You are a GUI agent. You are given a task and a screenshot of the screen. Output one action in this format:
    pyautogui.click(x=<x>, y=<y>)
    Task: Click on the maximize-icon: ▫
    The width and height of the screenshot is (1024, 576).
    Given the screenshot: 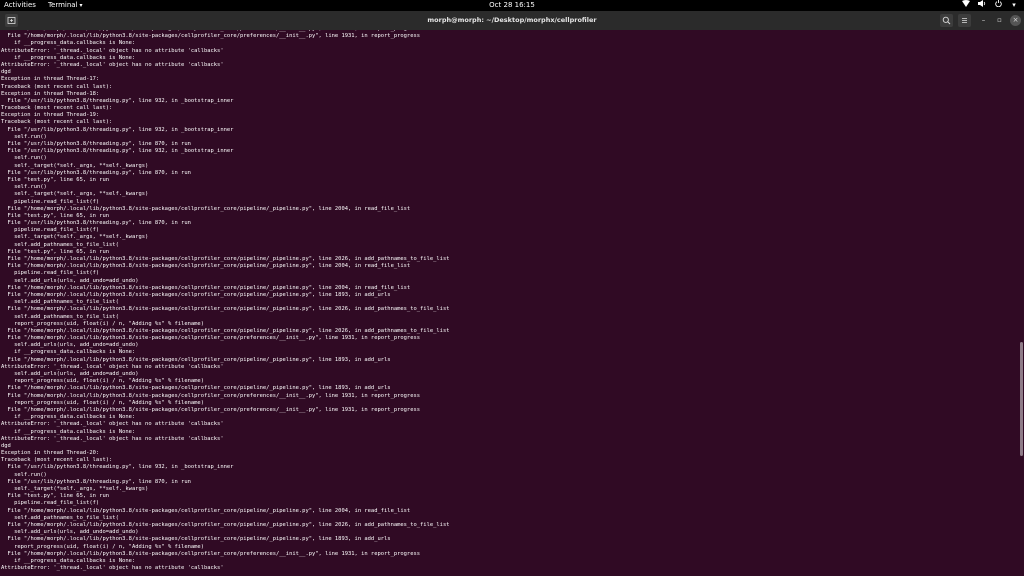 What is the action you would take?
    pyautogui.click(x=999, y=20)
    